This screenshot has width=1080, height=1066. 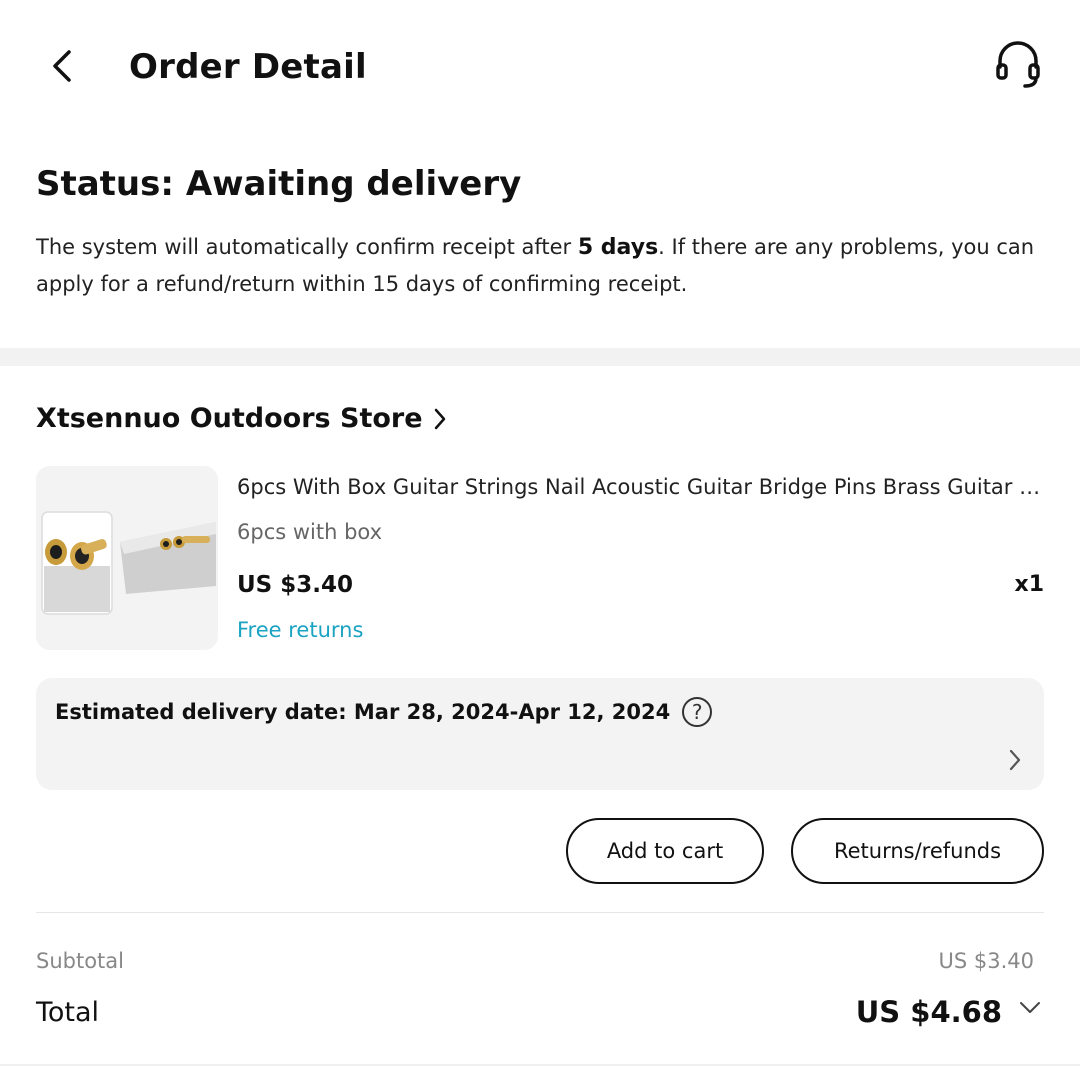 I want to click on page-title: Order Detail, so click(x=248, y=67).